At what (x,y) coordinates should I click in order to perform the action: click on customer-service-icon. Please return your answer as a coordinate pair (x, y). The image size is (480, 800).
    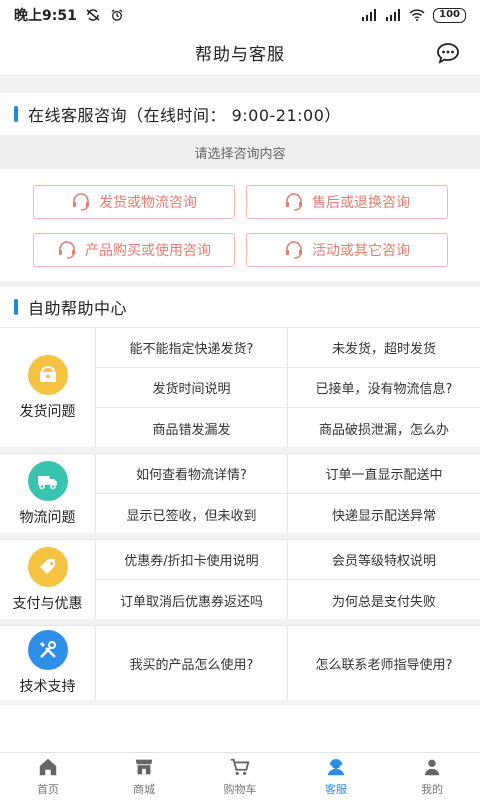
    Looking at the image, I should click on (336, 767).